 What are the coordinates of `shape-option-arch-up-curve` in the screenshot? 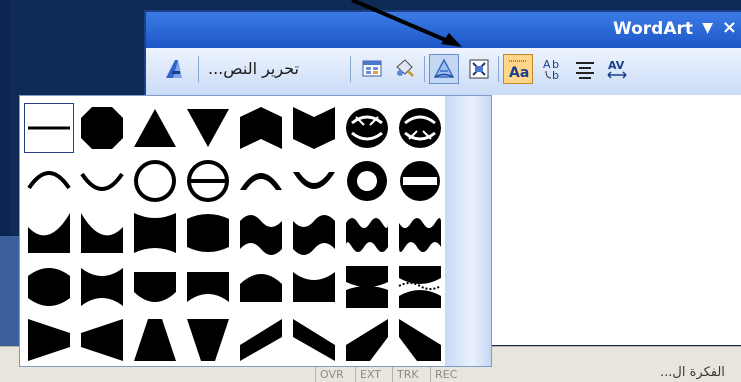 It's located at (49, 181).